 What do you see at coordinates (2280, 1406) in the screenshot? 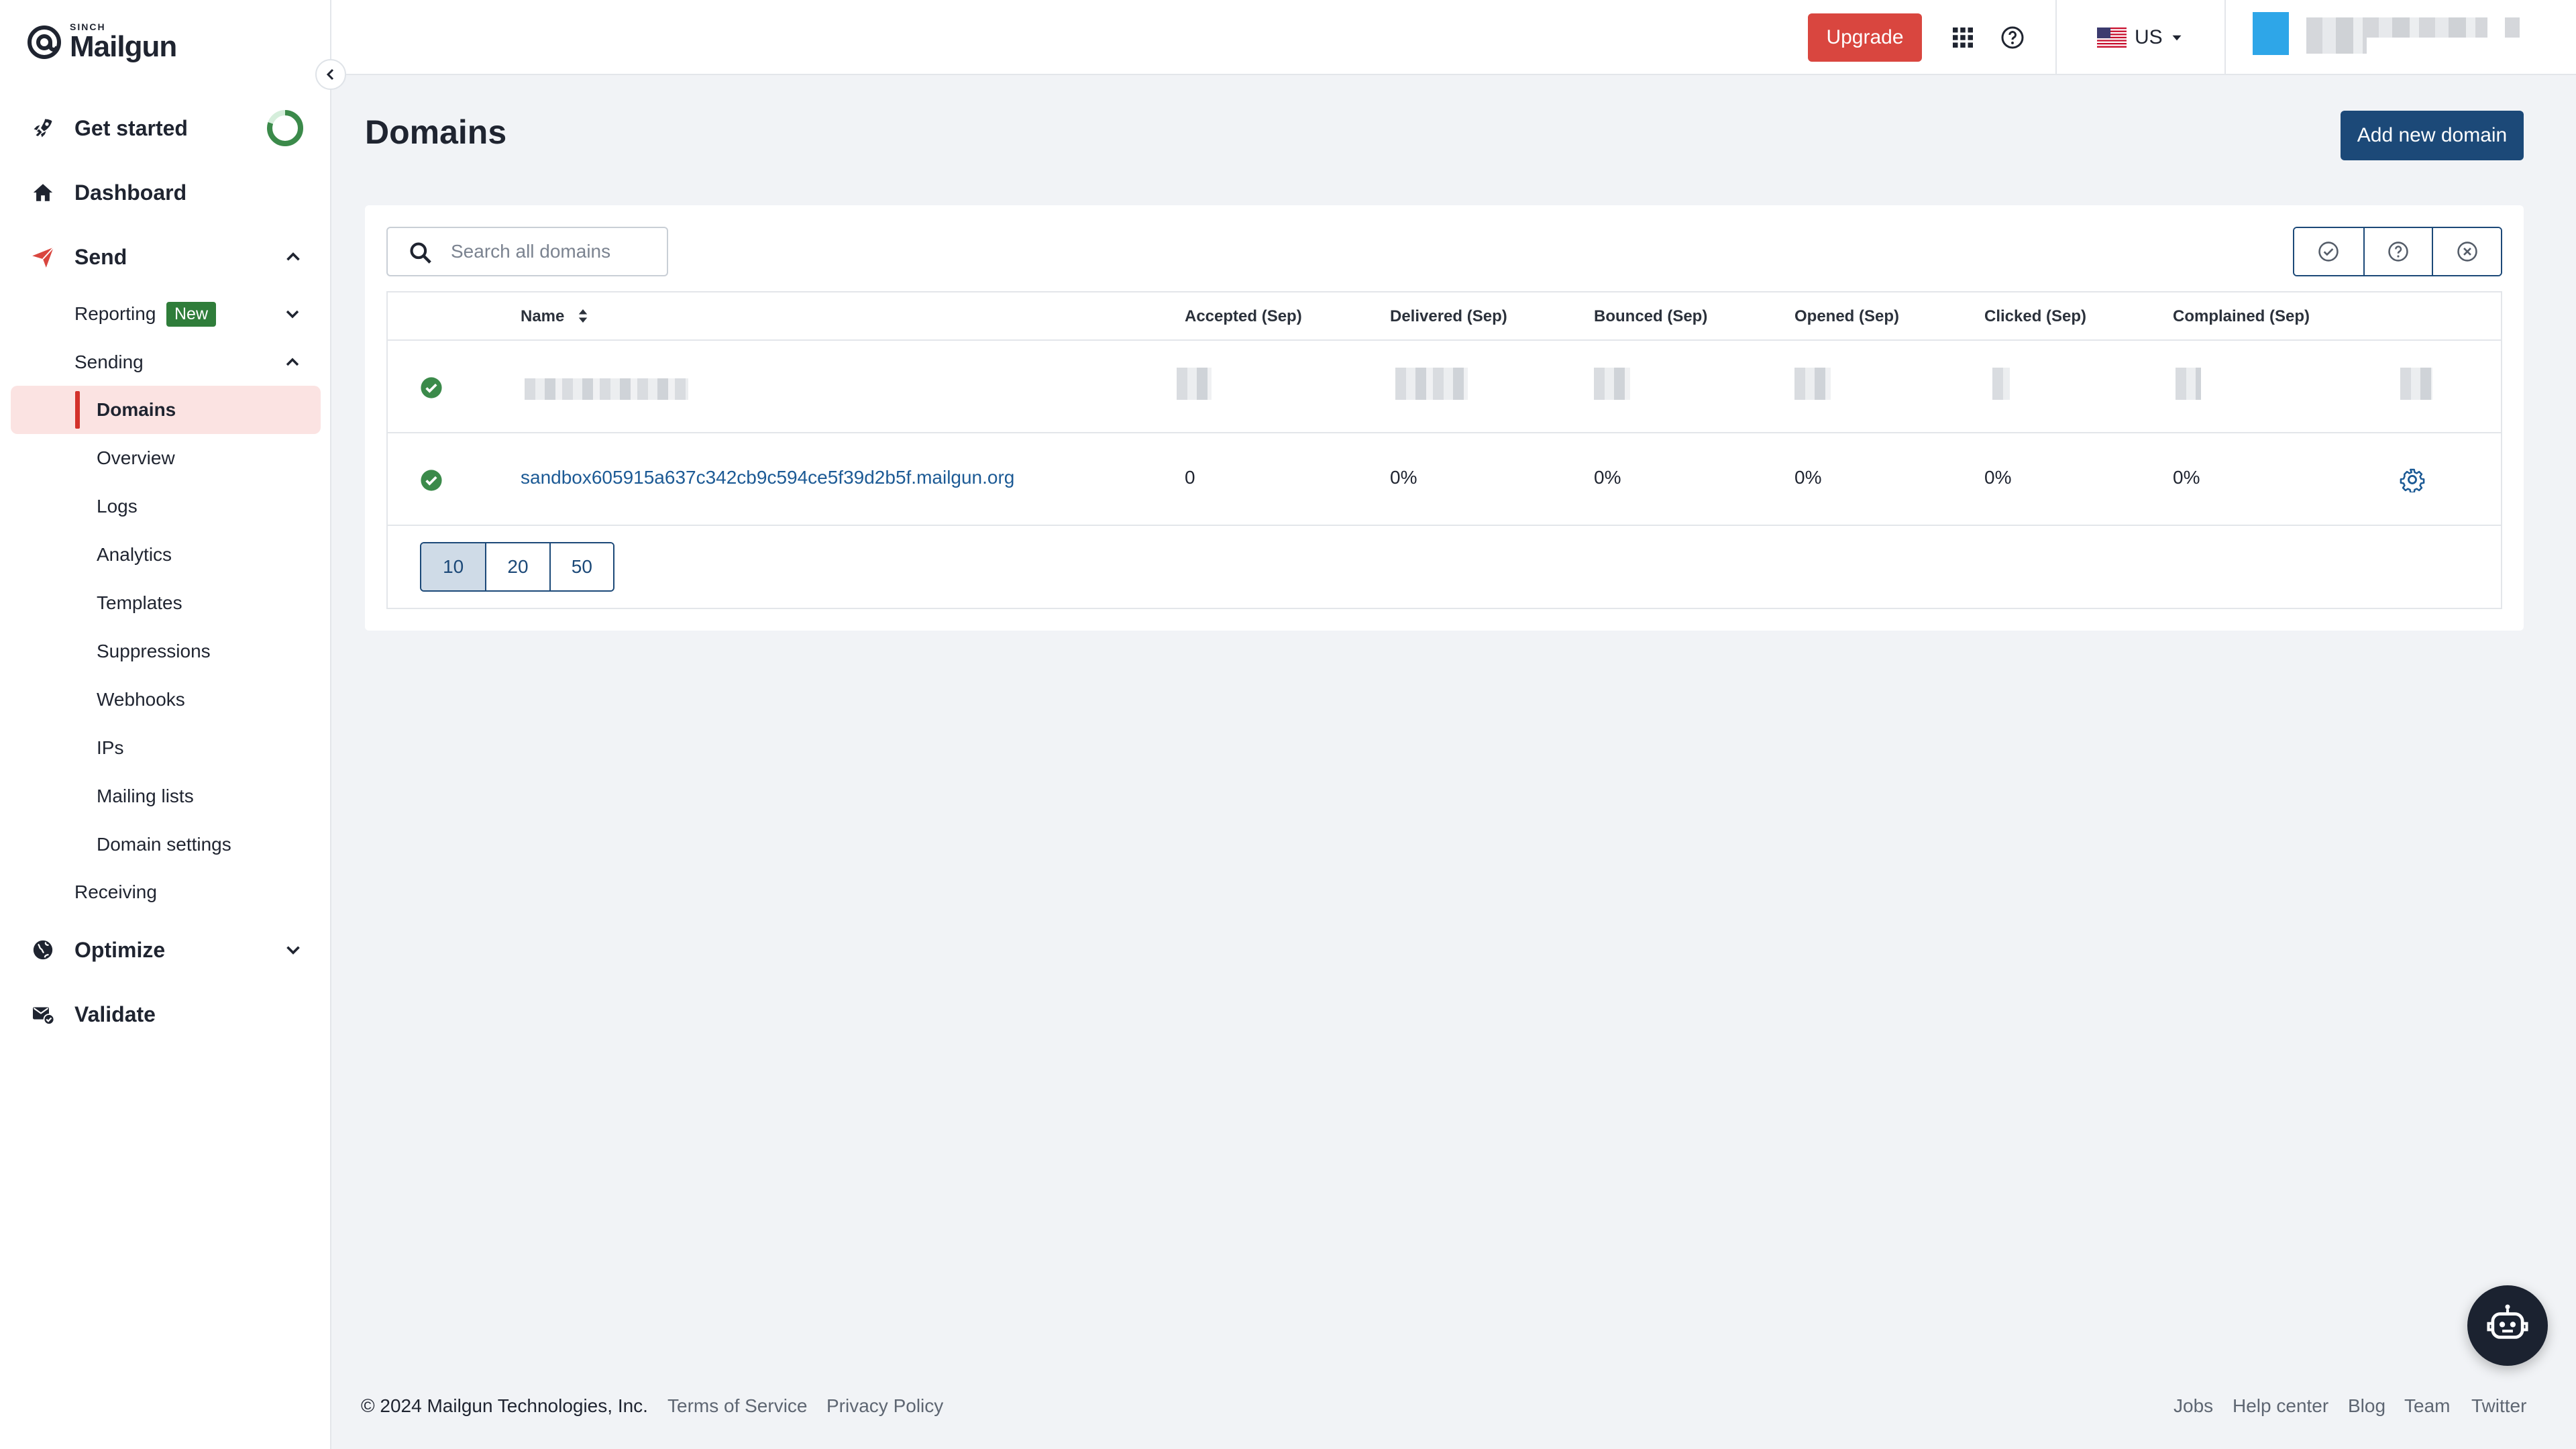
I see `footer-link-help-center: Help center` at bounding box center [2280, 1406].